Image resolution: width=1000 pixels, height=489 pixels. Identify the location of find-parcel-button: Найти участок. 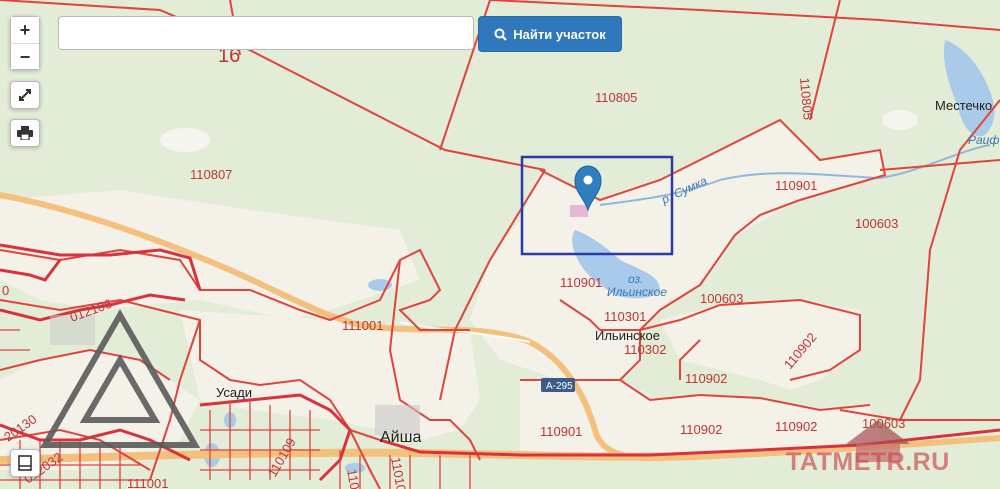
(550, 34).